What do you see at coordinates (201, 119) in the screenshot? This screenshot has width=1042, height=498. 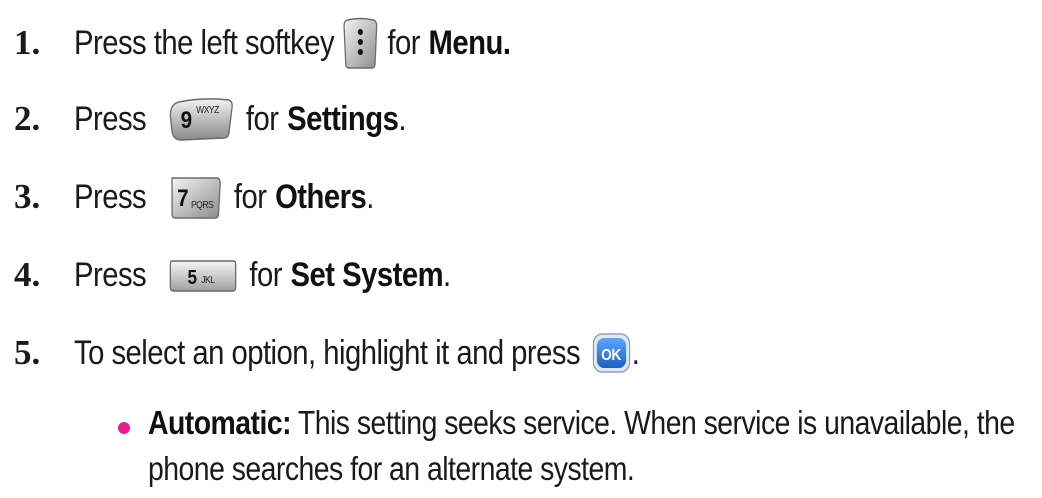 I see `key-9-wxyz-icon: 9 WXYZ` at bounding box center [201, 119].